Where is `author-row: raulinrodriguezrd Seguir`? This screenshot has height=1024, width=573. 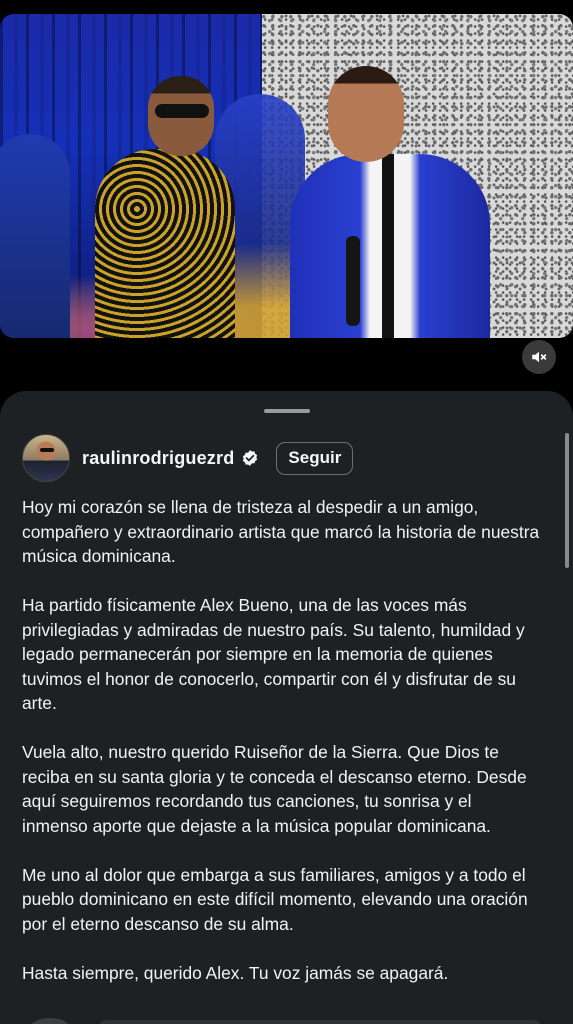 author-row: raulinrodriguezrd Seguir is located at coordinates (188, 458).